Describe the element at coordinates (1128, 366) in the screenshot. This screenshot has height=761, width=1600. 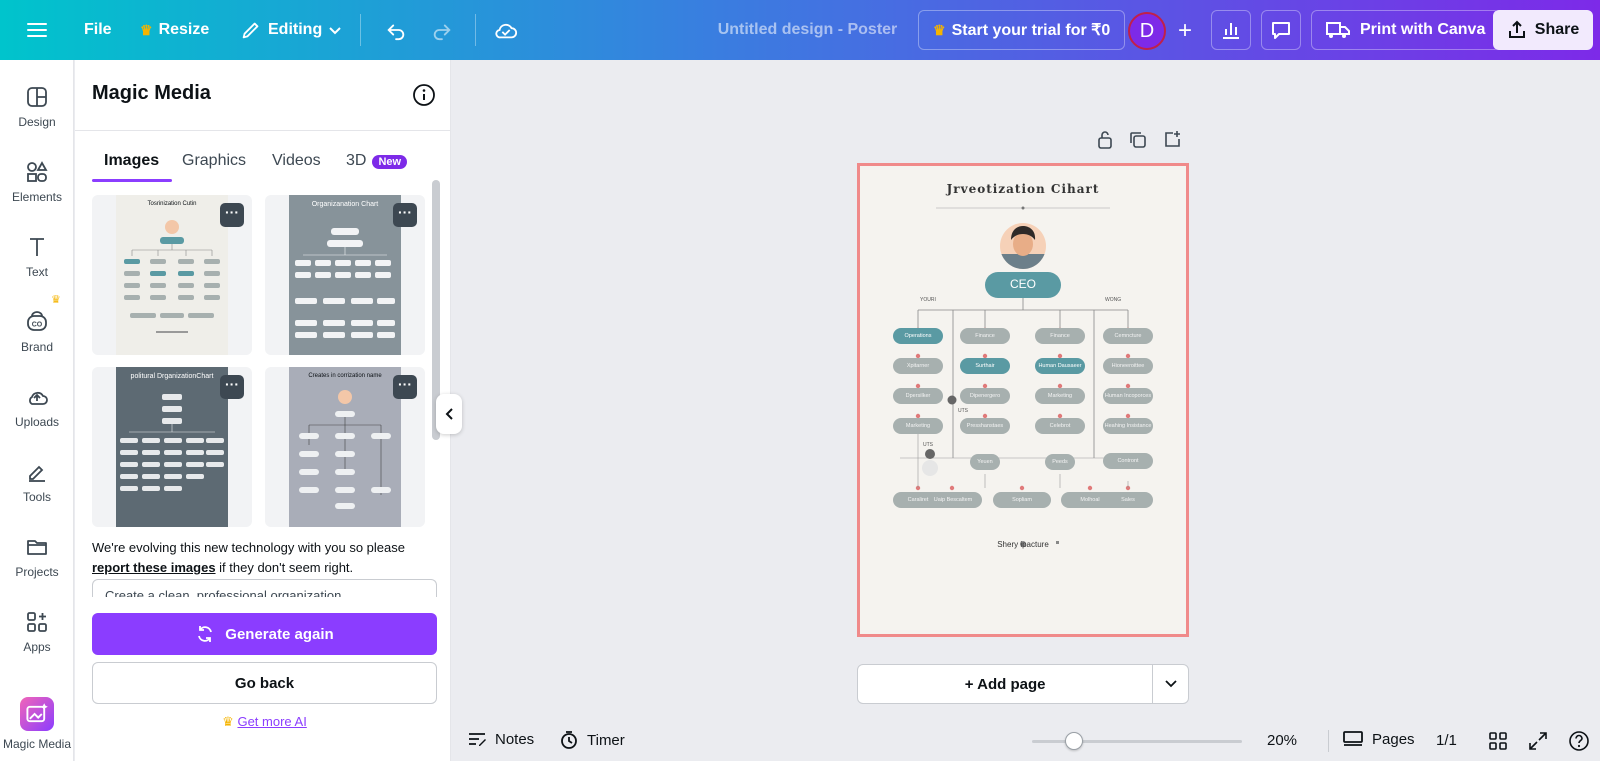
I see `org-chart-node-label: Hioneeroittee` at that location.